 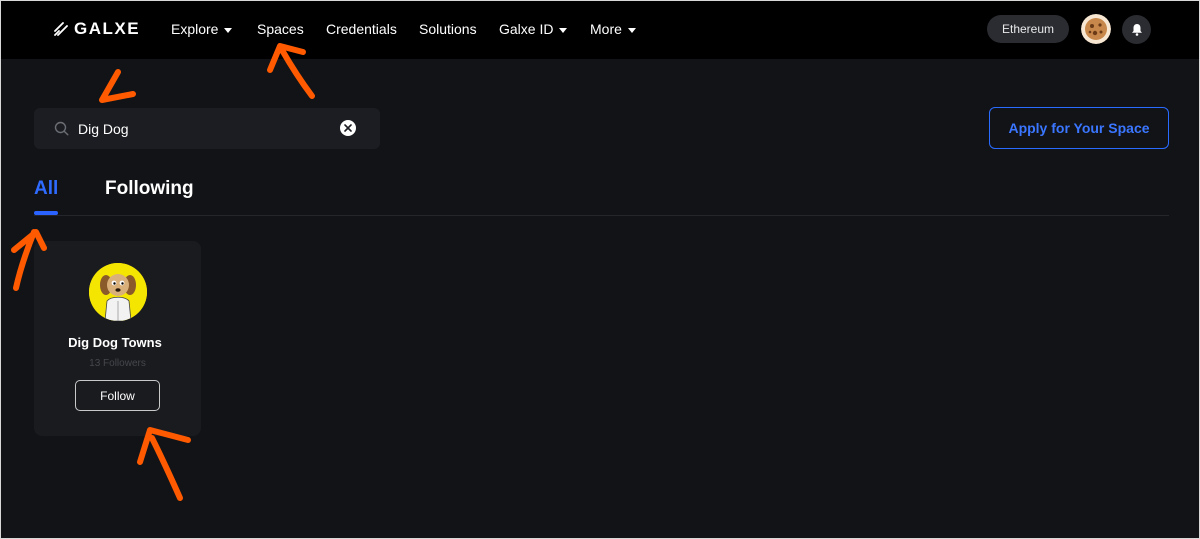 I want to click on space-card: Dig Dog Towns 13 Followers Follow, so click(x=117, y=338).